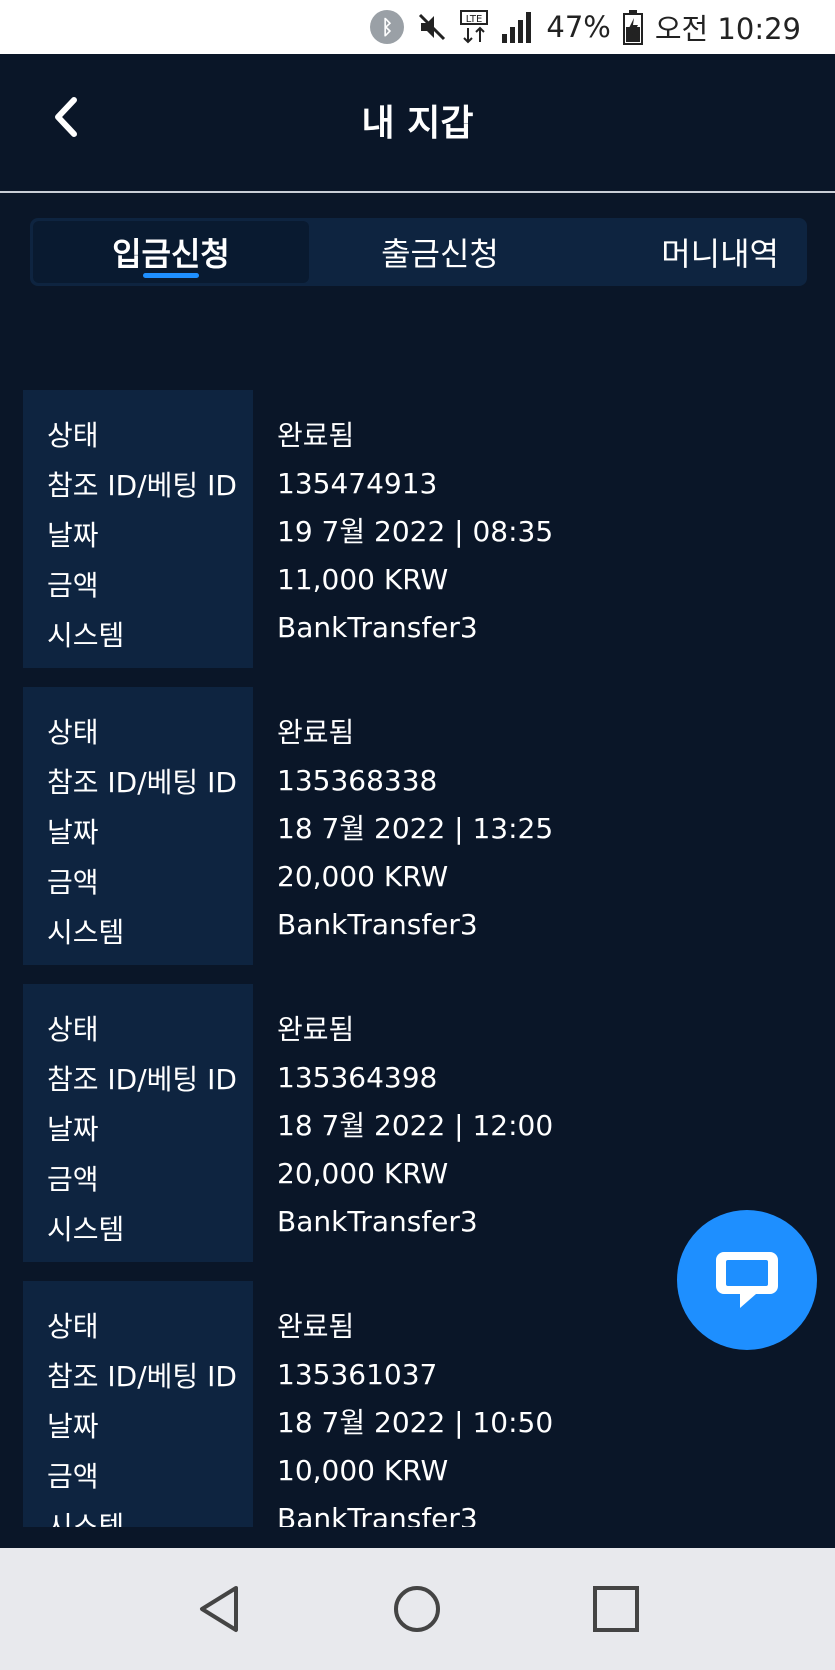 This screenshot has width=835, height=1670. I want to click on amount-value: 10,000 KRW, so click(363, 1470).